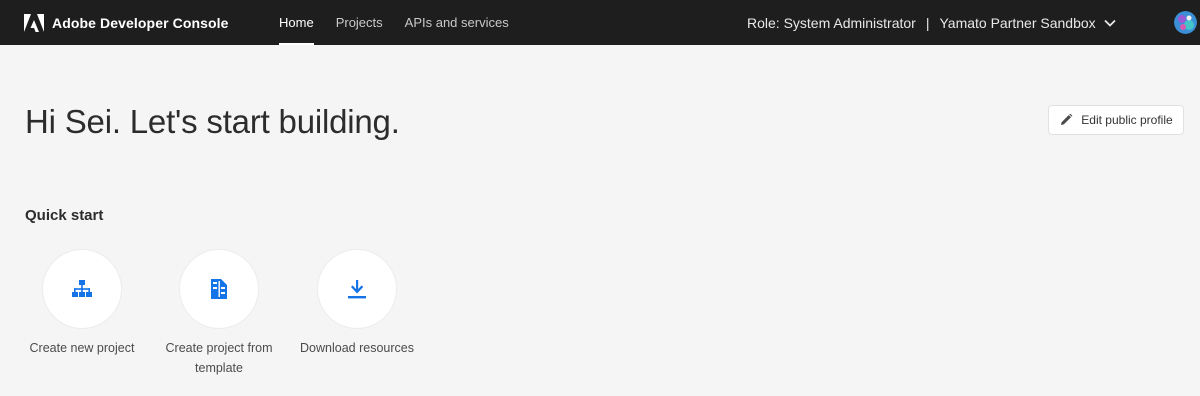  Describe the element at coordinates (82, 348) in the screenshot. I see `quick-start-label: Create new project` at that location.